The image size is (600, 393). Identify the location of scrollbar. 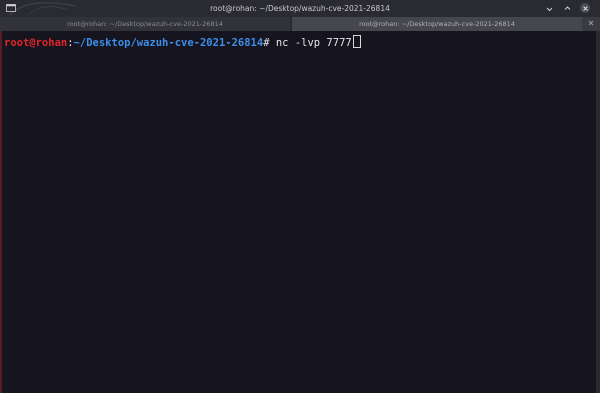
(598, 212).